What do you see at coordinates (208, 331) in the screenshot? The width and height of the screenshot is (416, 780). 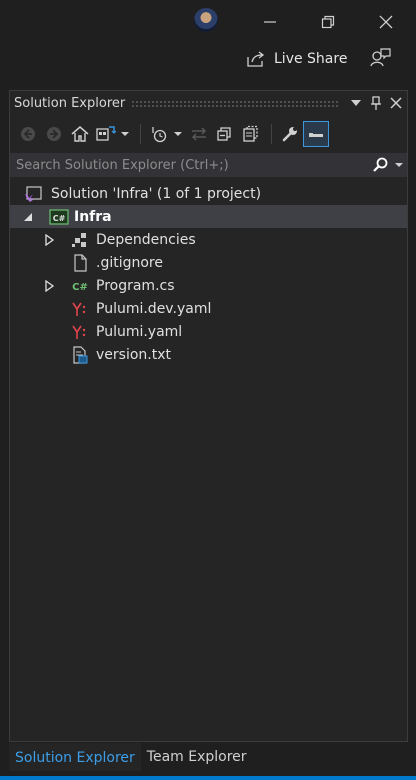 I see `tree-item-pulumi-yaml: Pulumi.yaml` at bounding box center [208, 331].